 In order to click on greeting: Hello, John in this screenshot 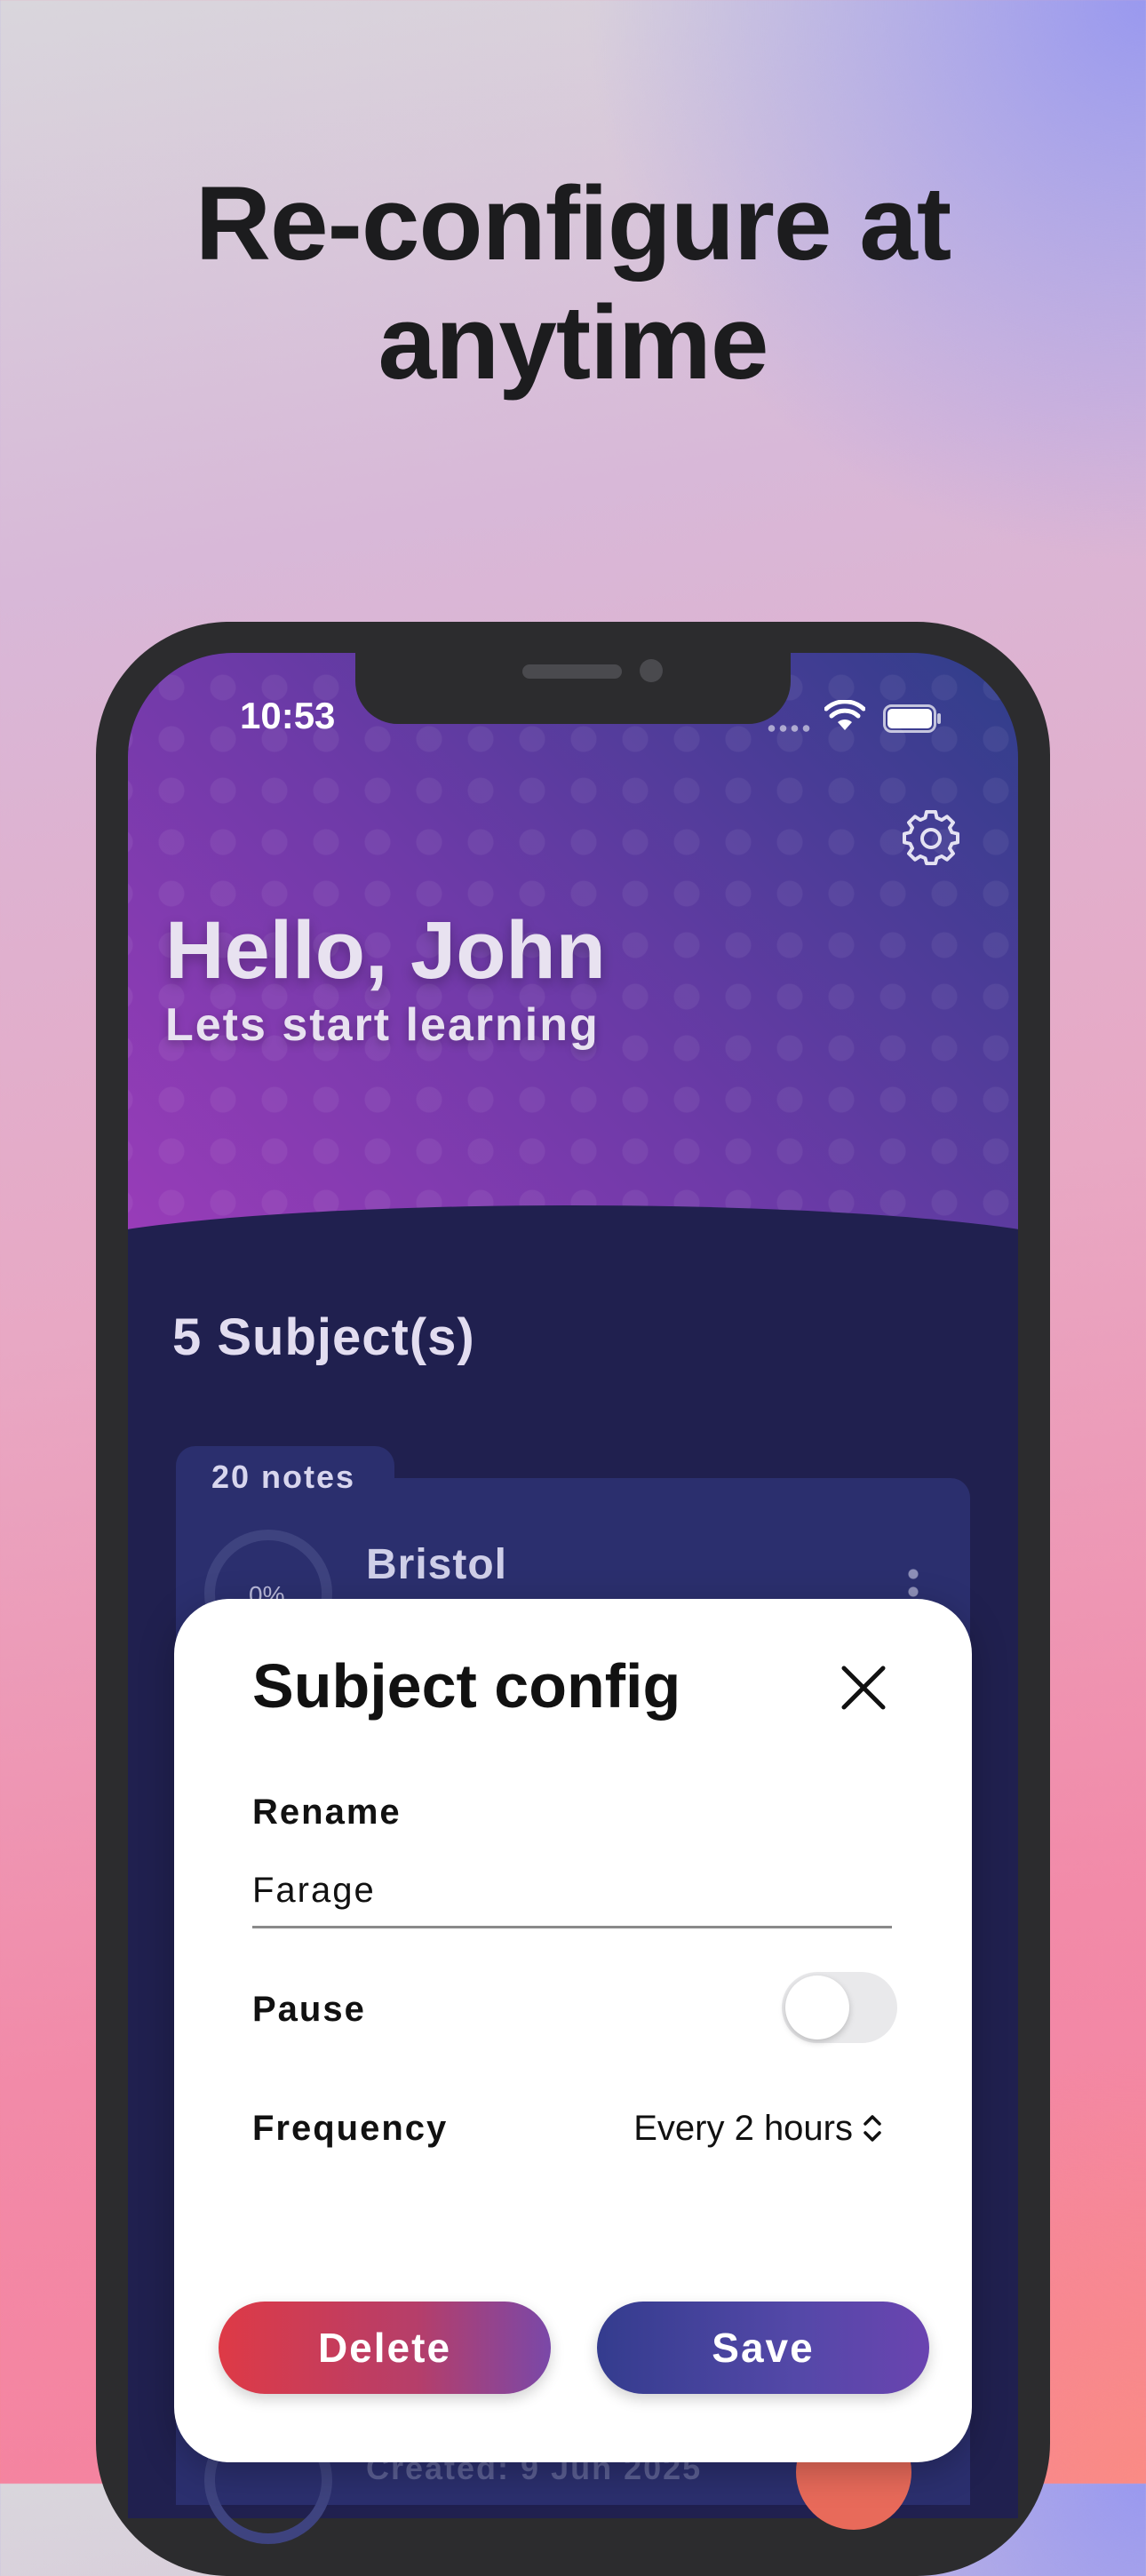, I will do `click(385, 950)`.